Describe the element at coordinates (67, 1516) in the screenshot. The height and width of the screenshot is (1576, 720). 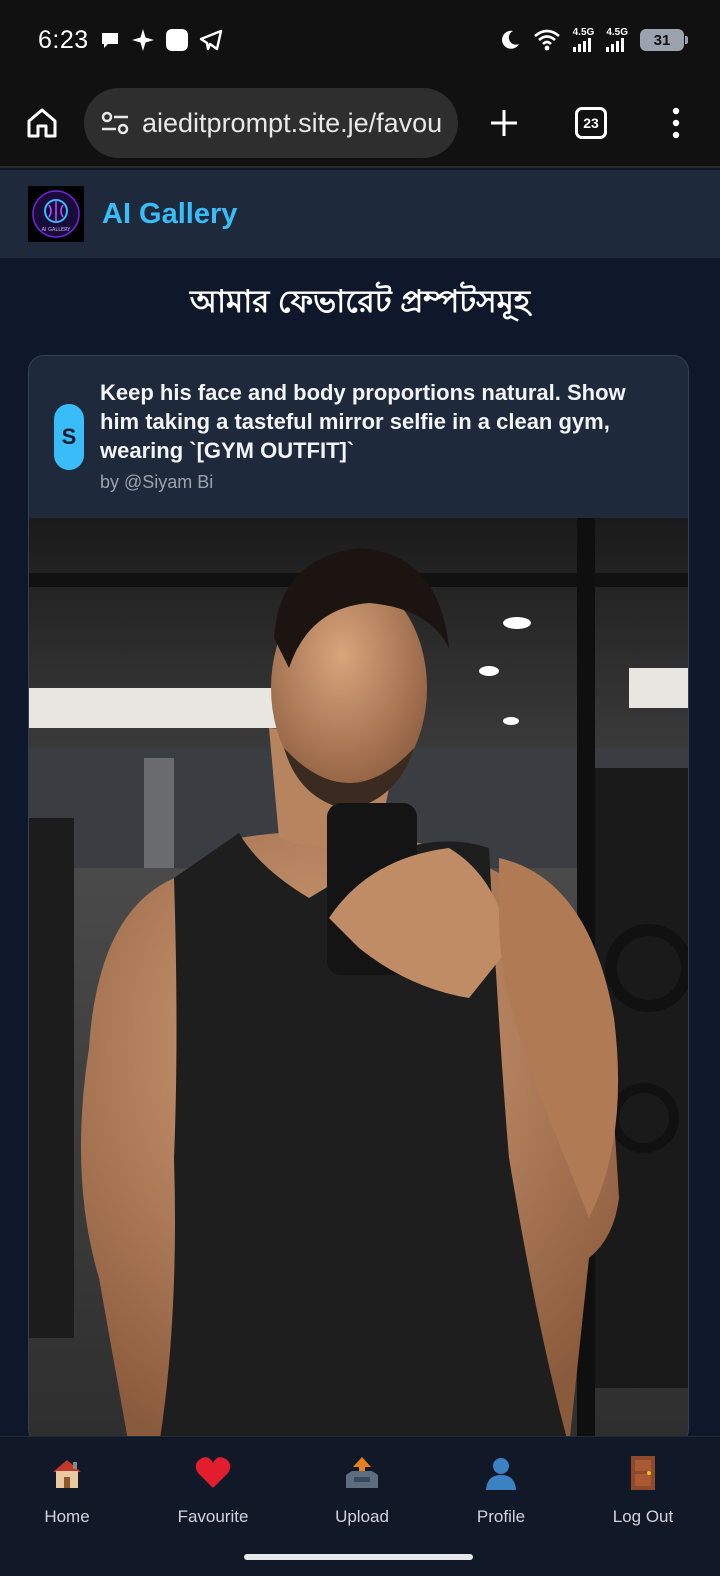
I see `nav-home-label: Home` at that location.